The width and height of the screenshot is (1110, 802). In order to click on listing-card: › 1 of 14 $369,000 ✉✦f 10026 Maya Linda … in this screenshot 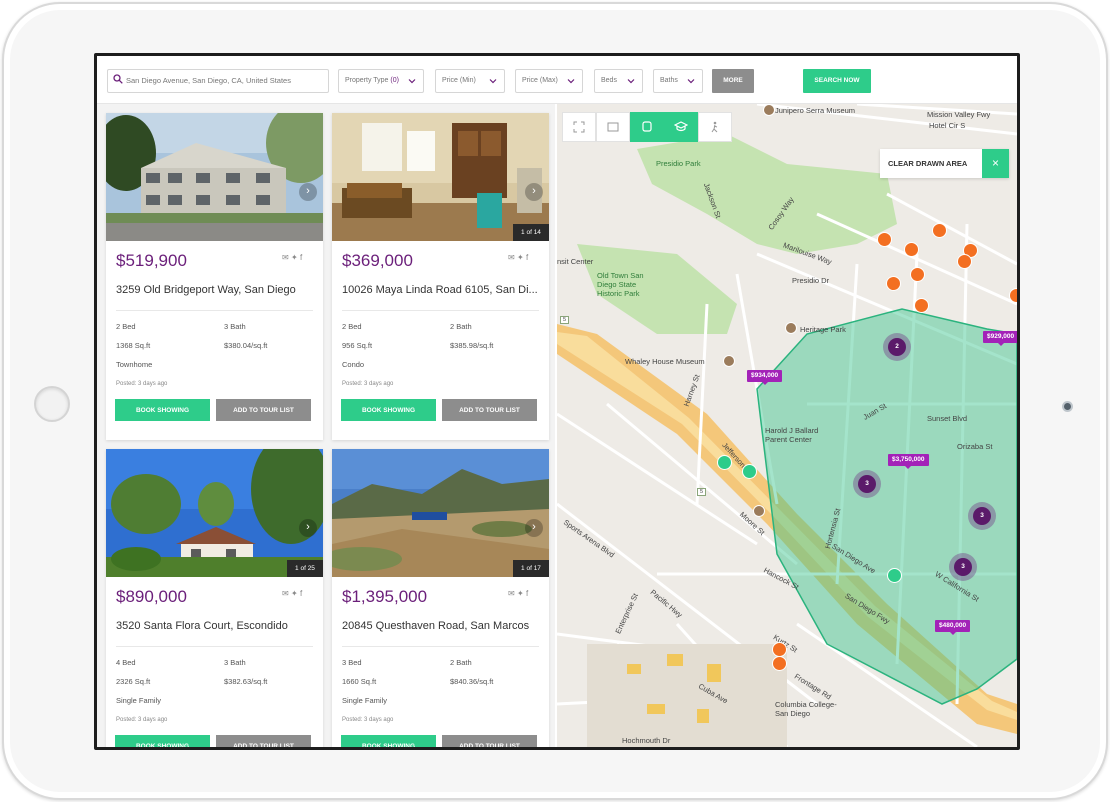, I will do `click(440, 276)`.